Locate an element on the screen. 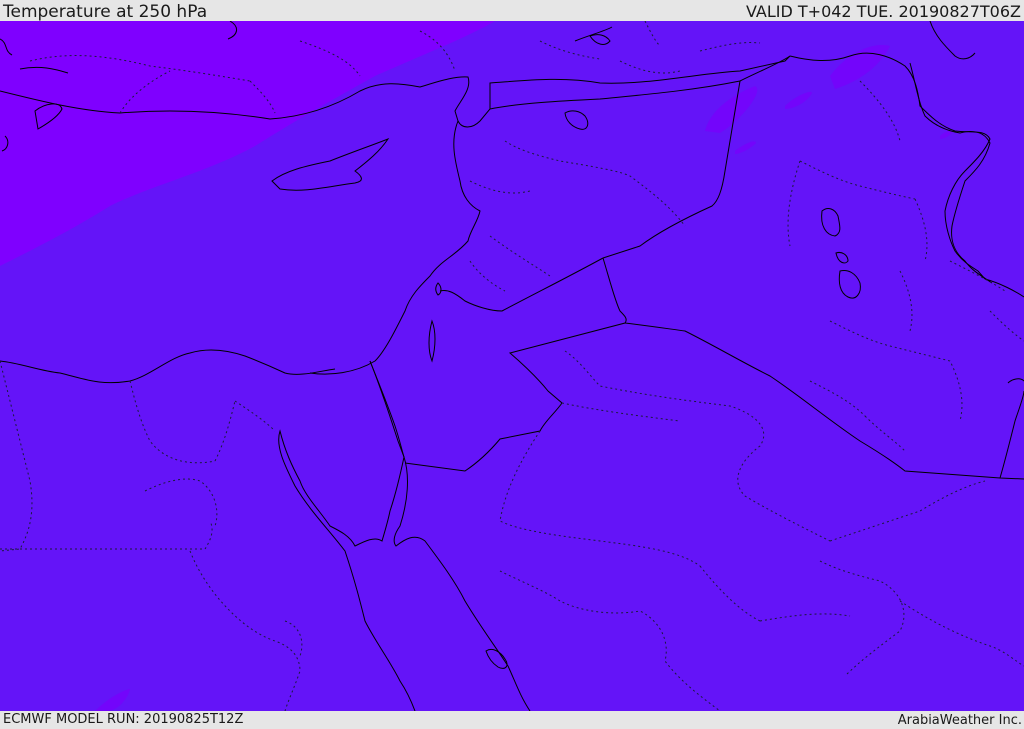  valid-time: VALID T+042 TUE. 20190827T06Z is located at coordinates (883, 11).